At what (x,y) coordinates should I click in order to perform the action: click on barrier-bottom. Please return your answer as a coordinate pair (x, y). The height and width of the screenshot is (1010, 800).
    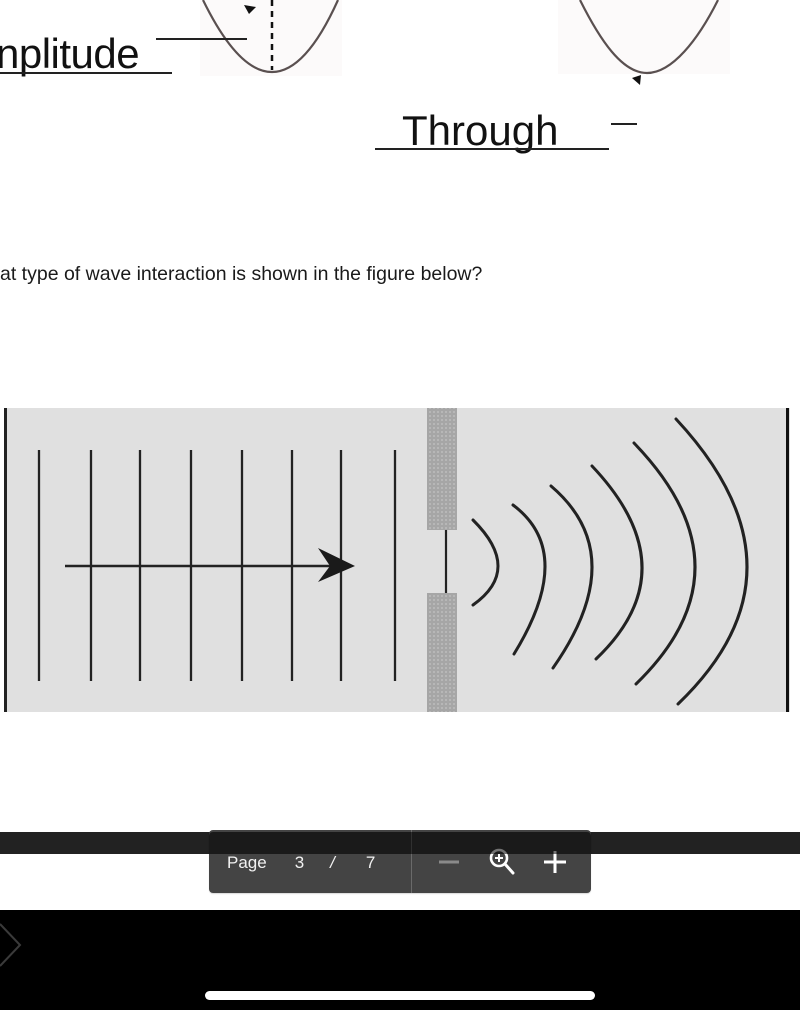
    Looking at the image, I should click on (442, 652).